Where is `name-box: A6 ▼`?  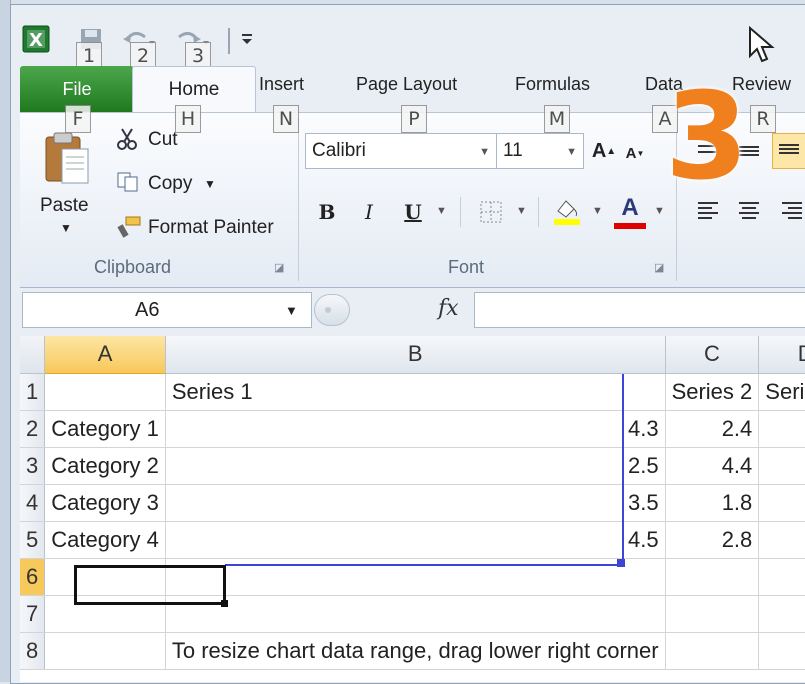 name-box: A6 ▼ is located at coordinates (167, 310).